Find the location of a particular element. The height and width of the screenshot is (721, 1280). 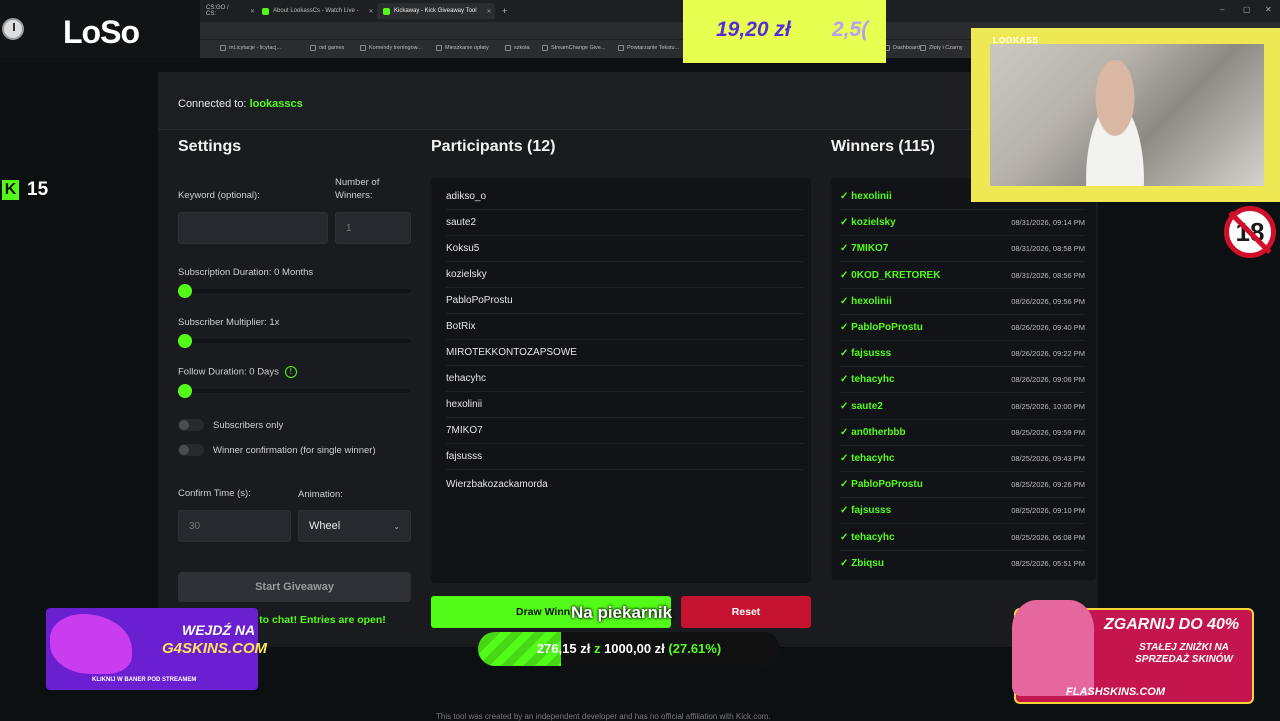

winner-date: 08/25/2026, 09:10 PM is located at coordinates (1048, 511).